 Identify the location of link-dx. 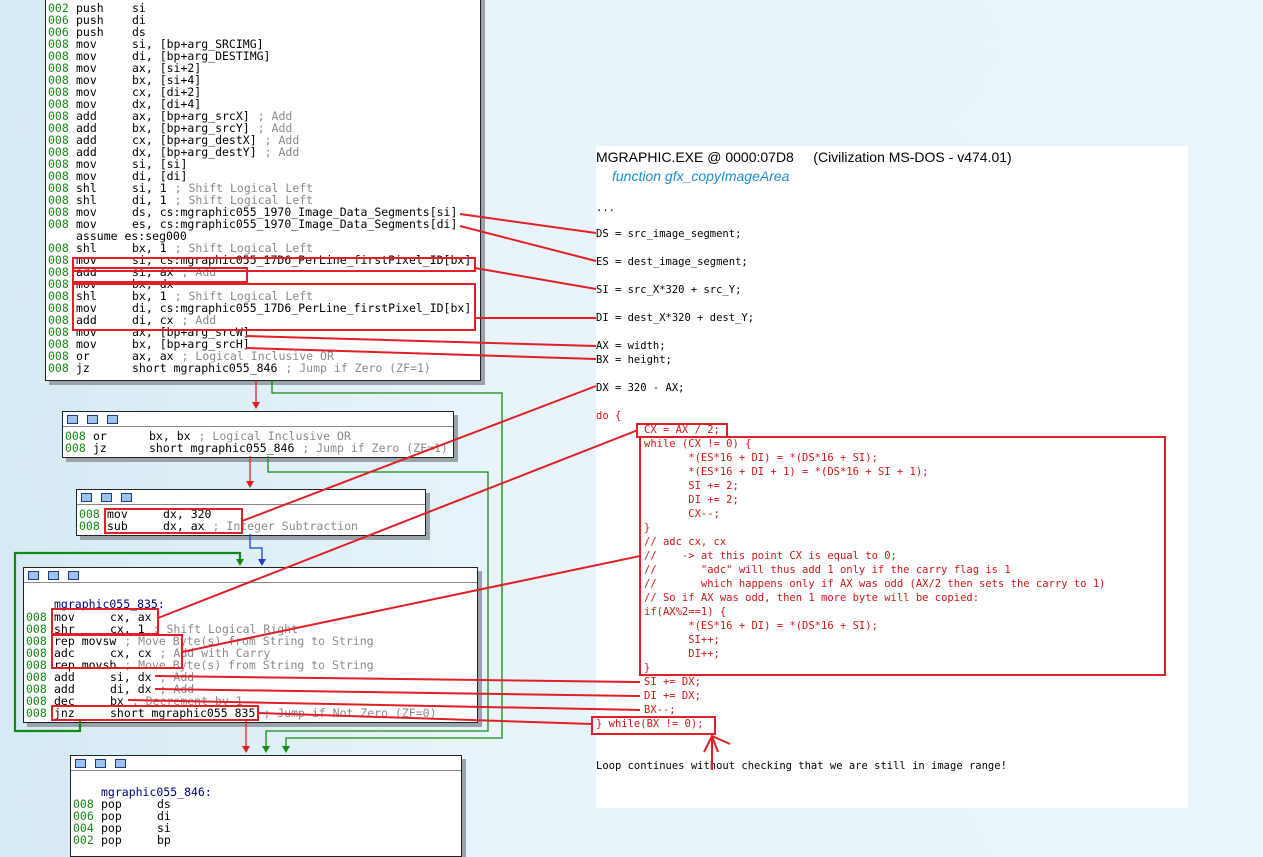
(419, 453).